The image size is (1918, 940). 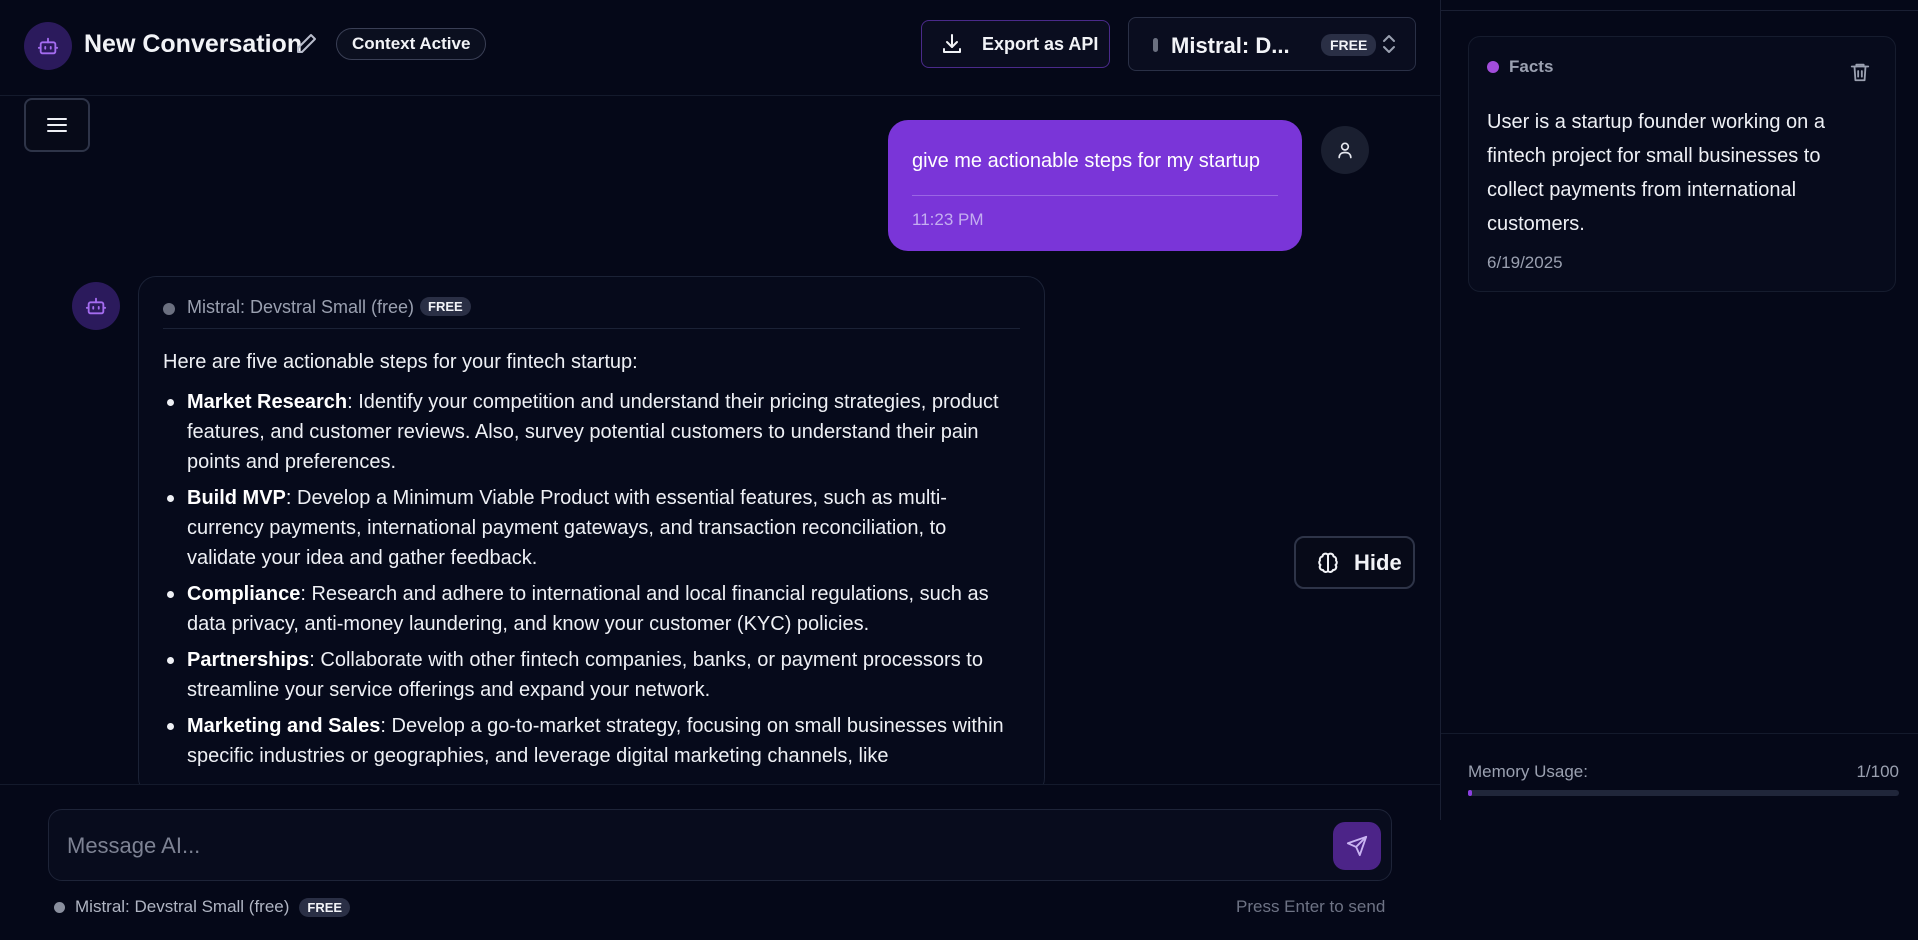 I want to click on memory-usage-bar, so click(x=1683, y=793).